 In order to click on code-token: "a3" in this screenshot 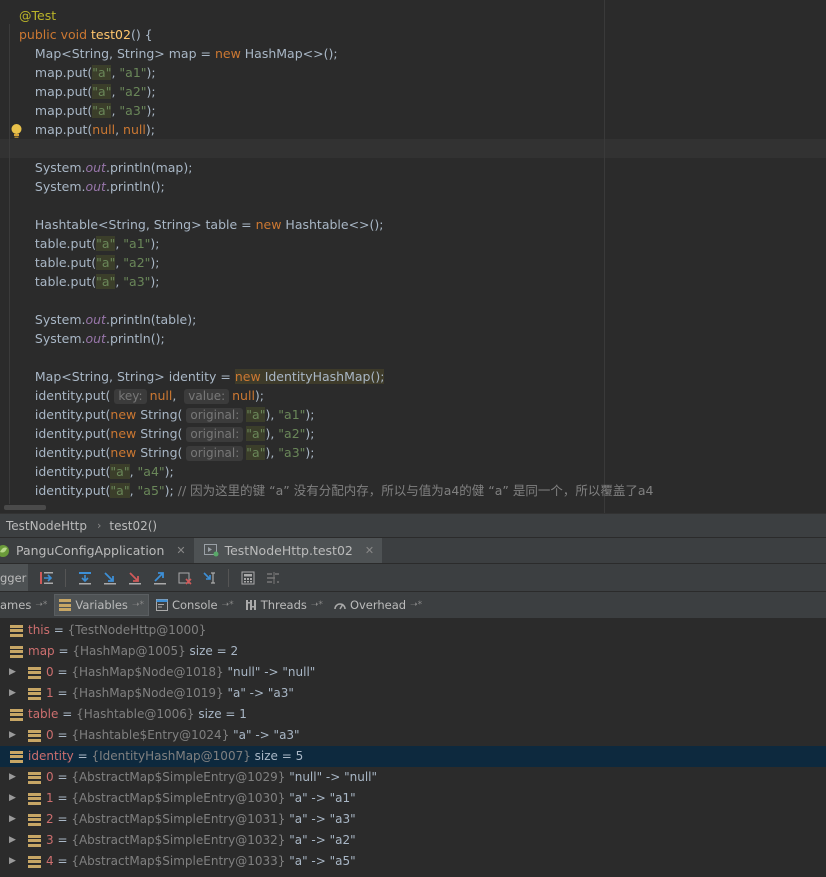, I will do `click(133, 110)`.